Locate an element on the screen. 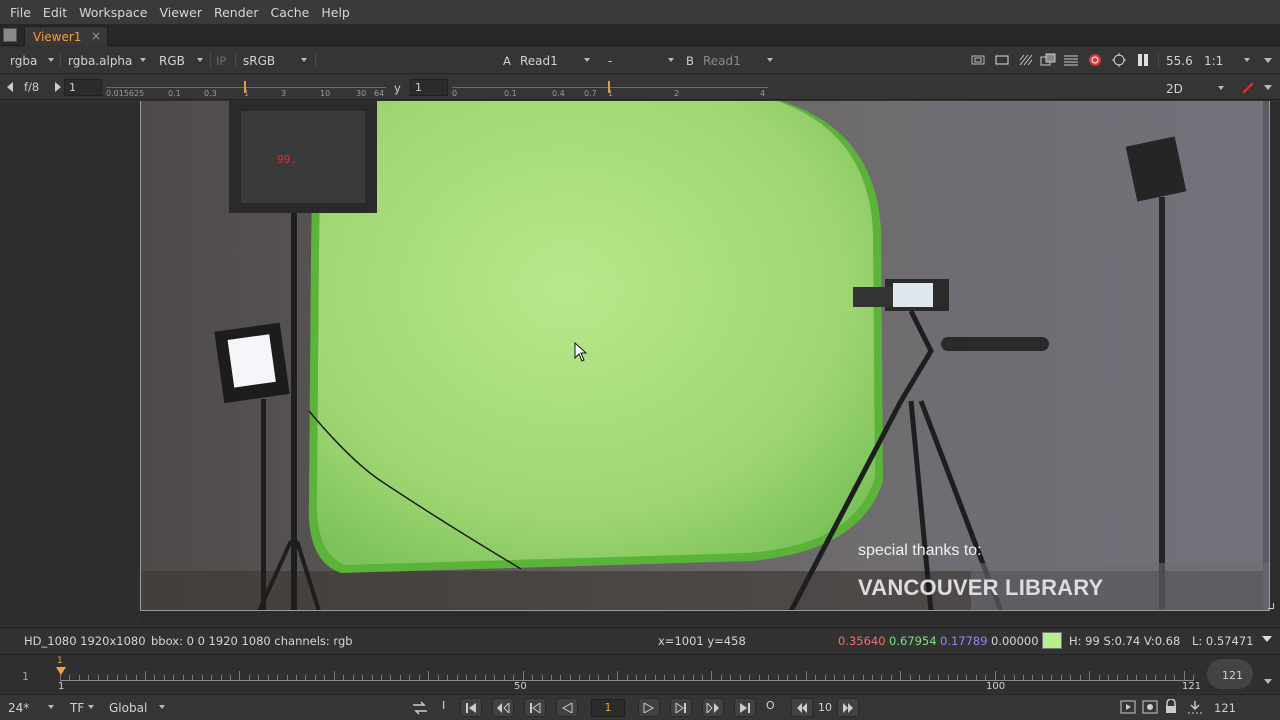  fstop-increase-icon is located at coordinates (58, 87).